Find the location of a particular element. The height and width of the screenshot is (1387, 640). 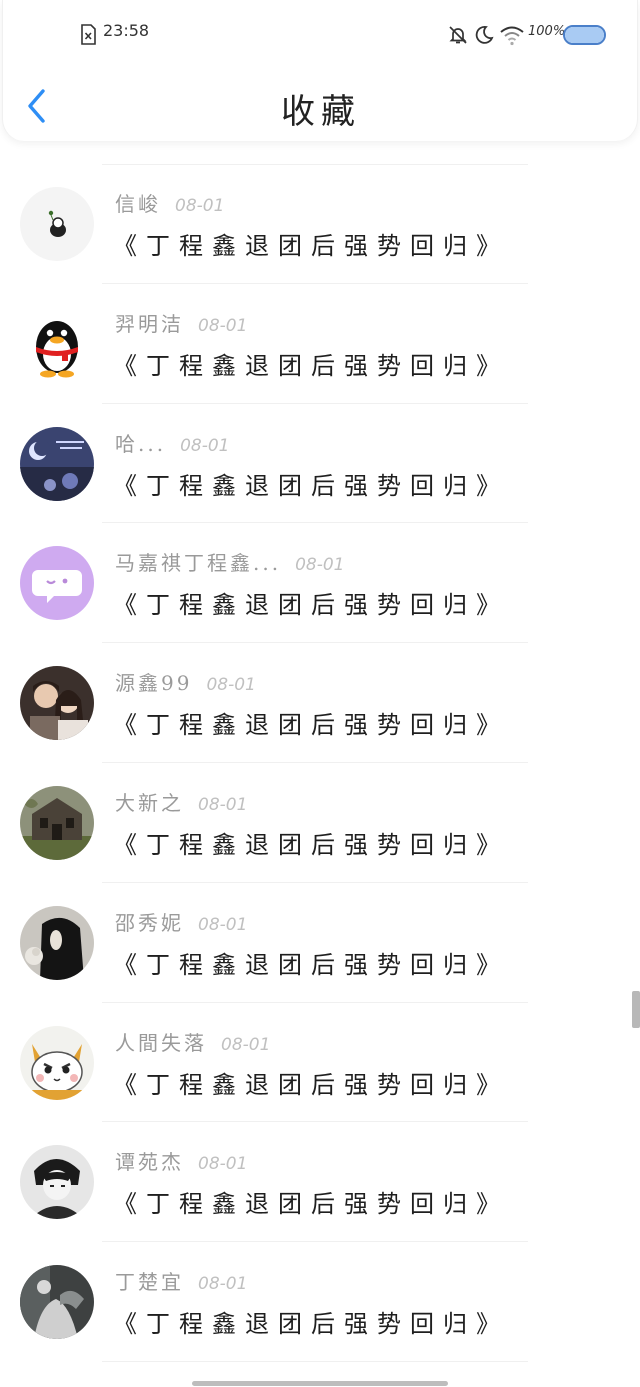

user-name: 源鑫99 is located at coordinates (153, 683).